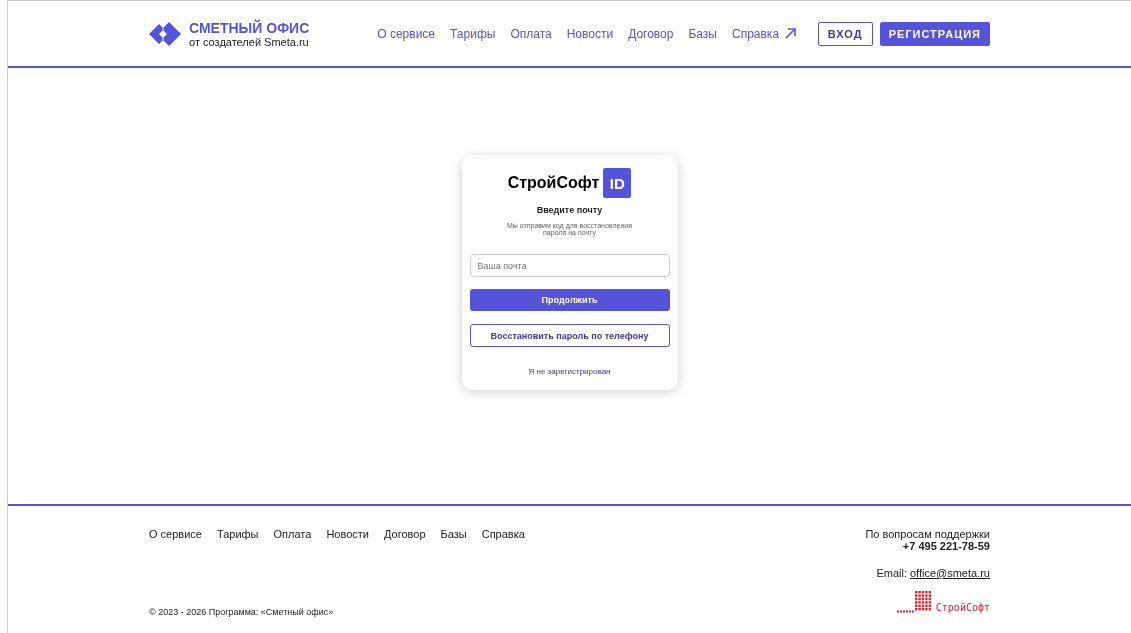  I want to click on footer-link: Новости, so click(347, 534).